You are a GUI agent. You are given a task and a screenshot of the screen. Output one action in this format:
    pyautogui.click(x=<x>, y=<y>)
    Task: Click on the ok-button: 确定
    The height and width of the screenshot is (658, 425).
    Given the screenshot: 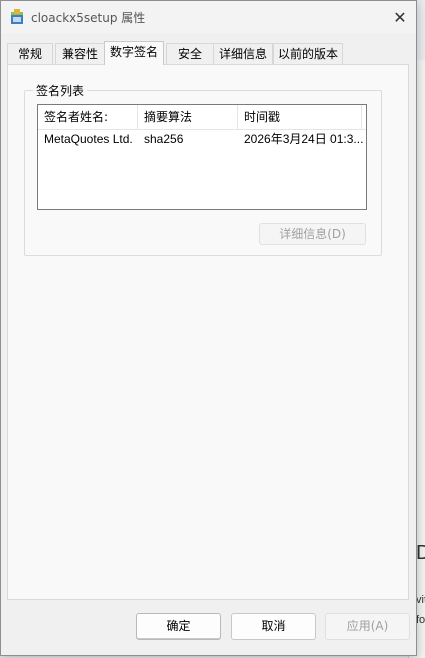 What is the action you would take?
    pyautogui.click(x=178, y=626)
    